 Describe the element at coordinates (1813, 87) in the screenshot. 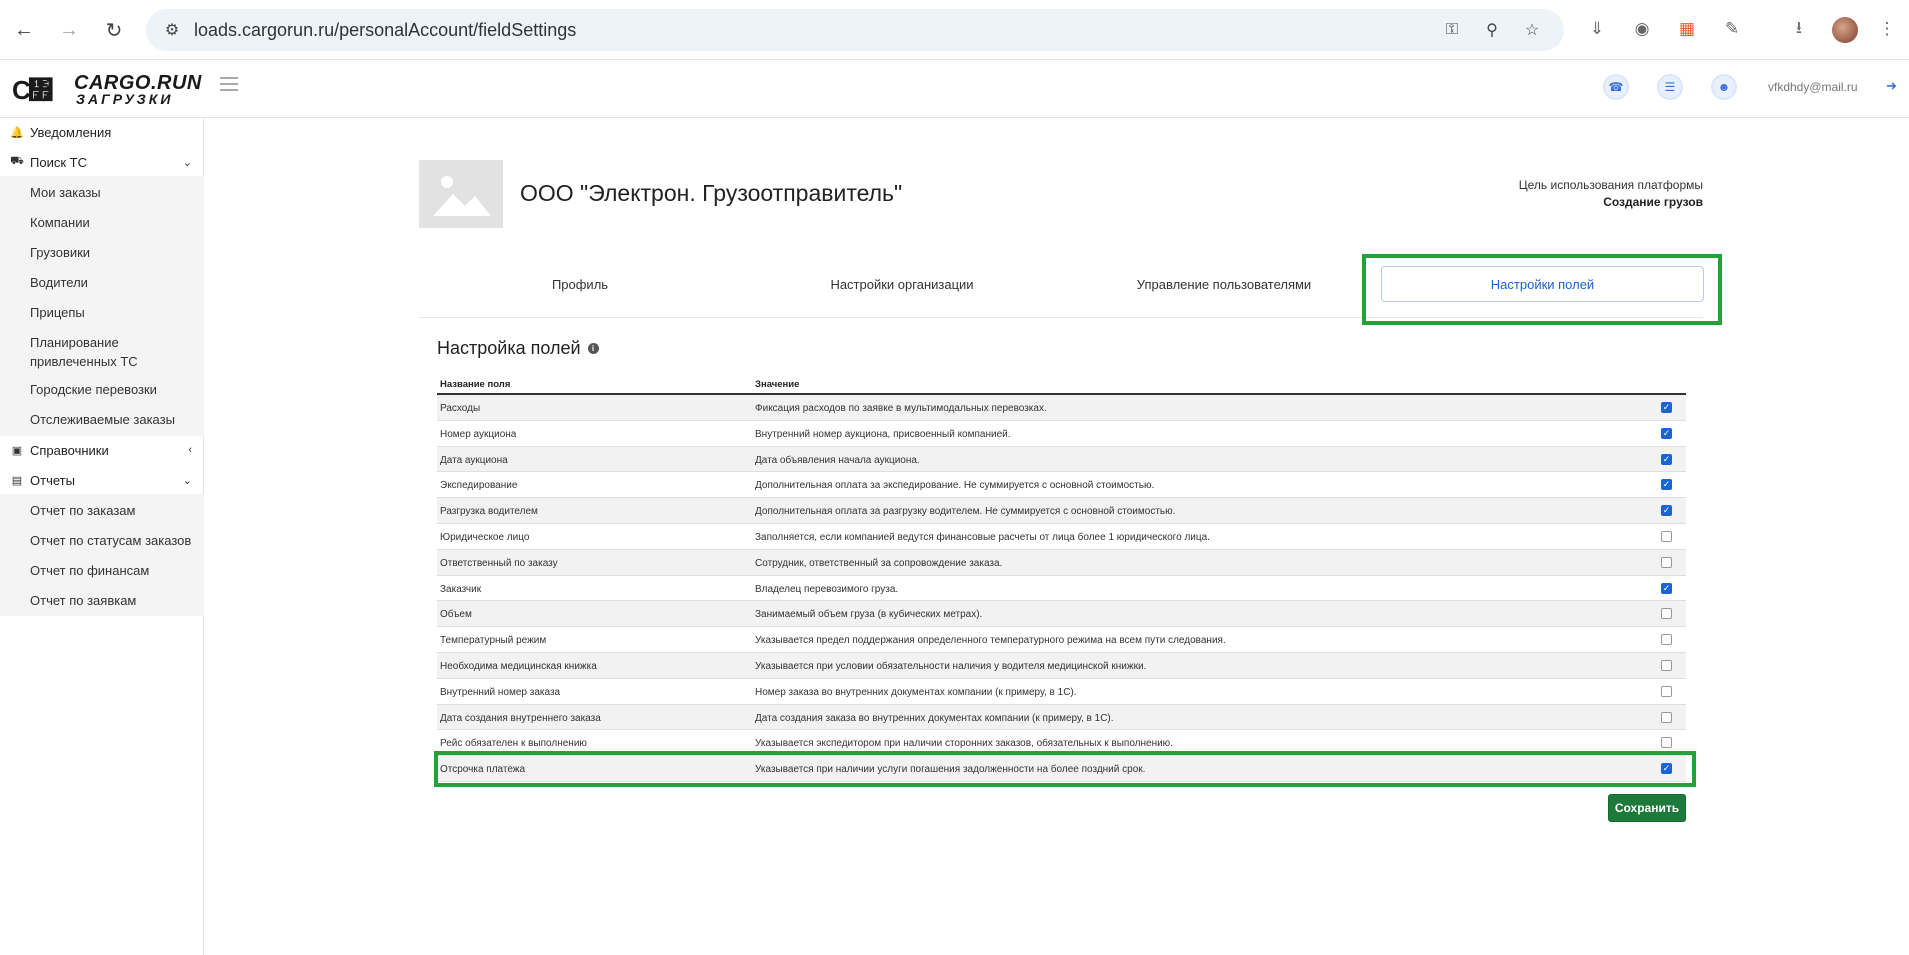

I see `user-email: vfkdhdy@mail.ru` at that location.